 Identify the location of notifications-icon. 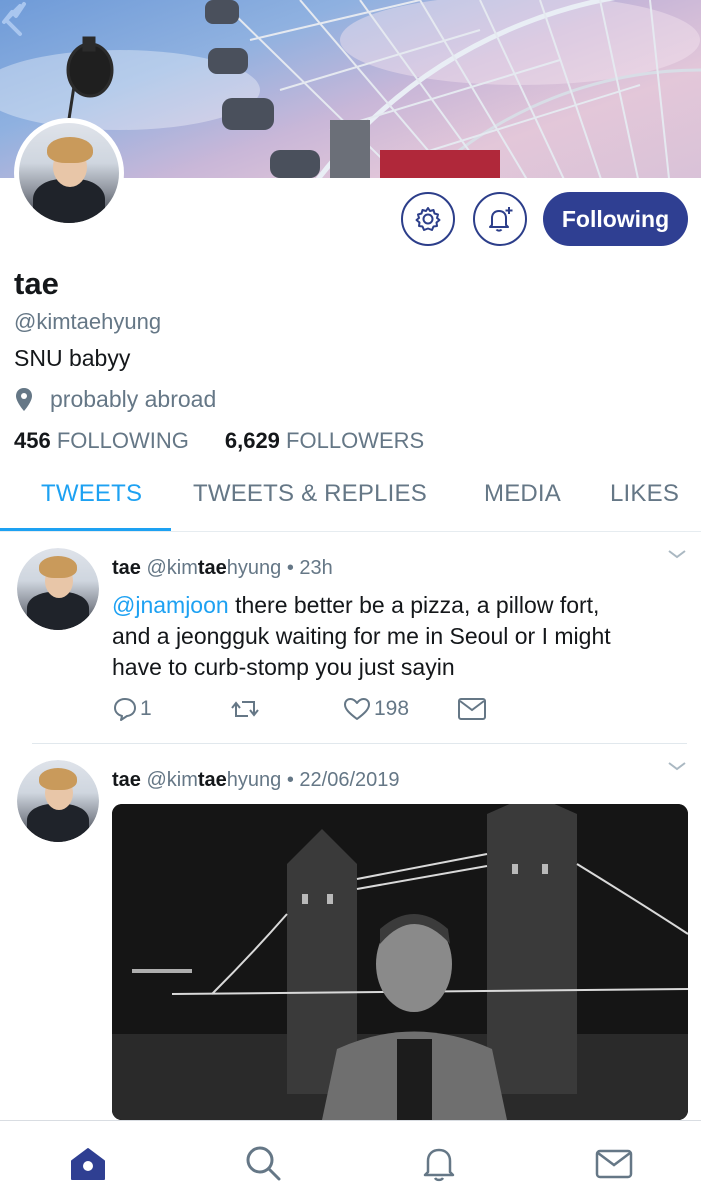
(439, 1163).